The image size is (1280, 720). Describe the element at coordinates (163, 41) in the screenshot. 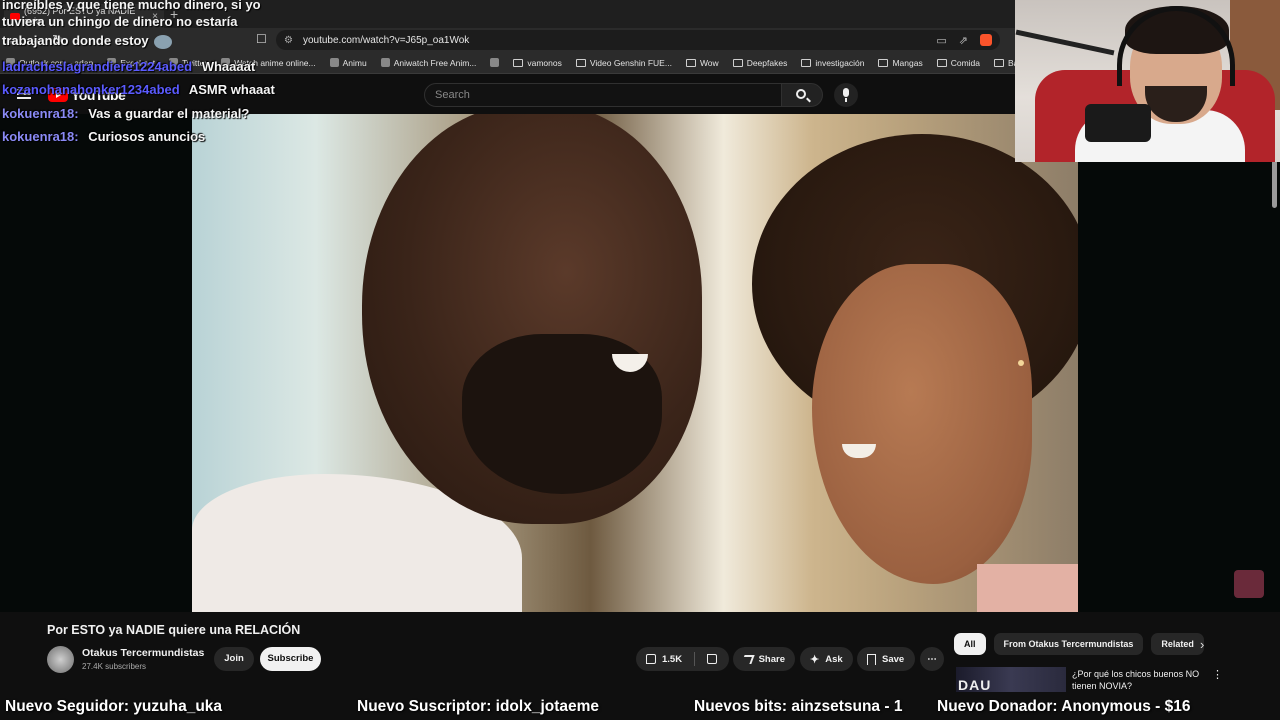

I see `chat-emote-icon` at that location.